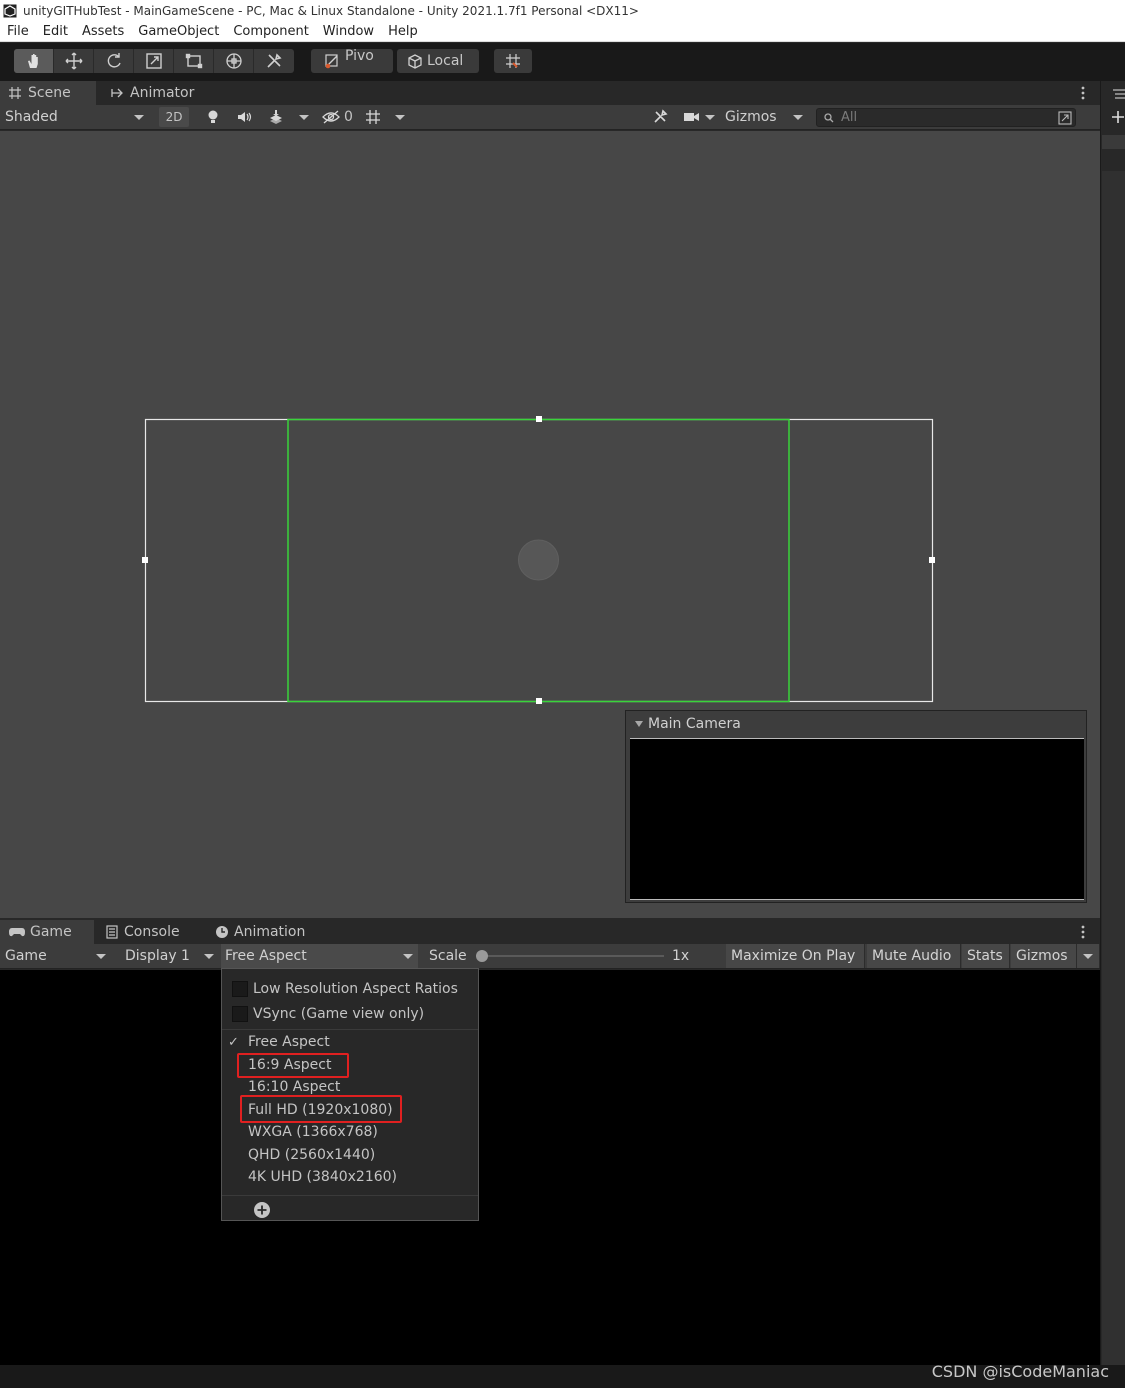 The width and height of the screenshot is (1125, 1388). Describe the element at coordinates (51, 932) in the screenshot. I see `tab-game-label: Game` at that location.